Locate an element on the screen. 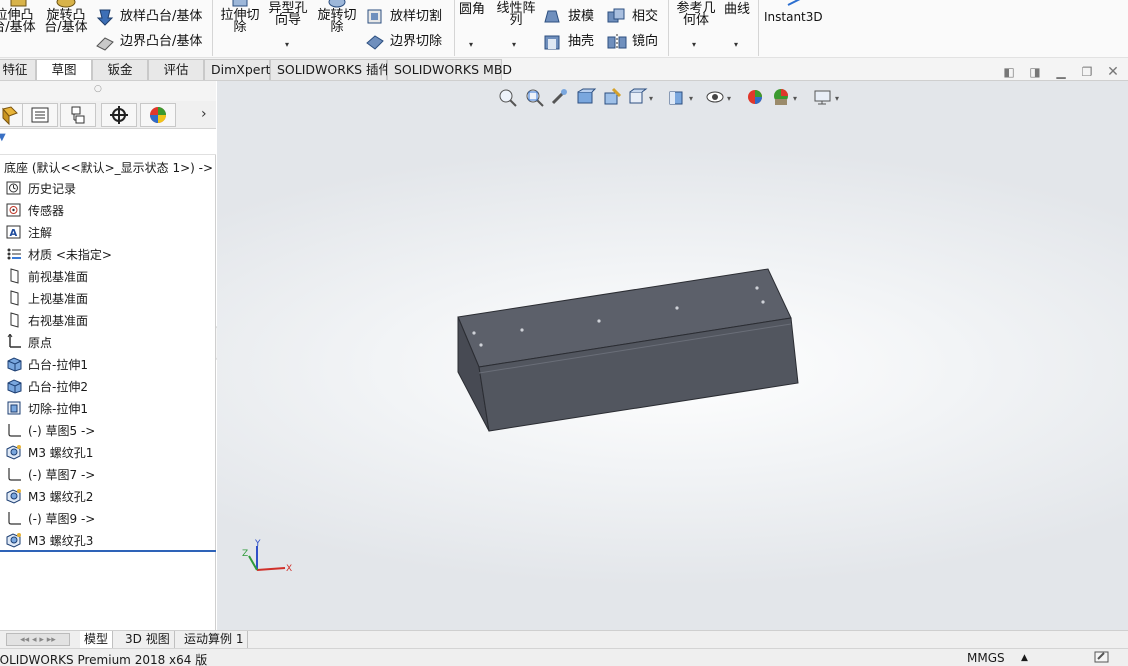  tree-item-label: 凸台-拉伸1 is located at coordinates (58, 365).